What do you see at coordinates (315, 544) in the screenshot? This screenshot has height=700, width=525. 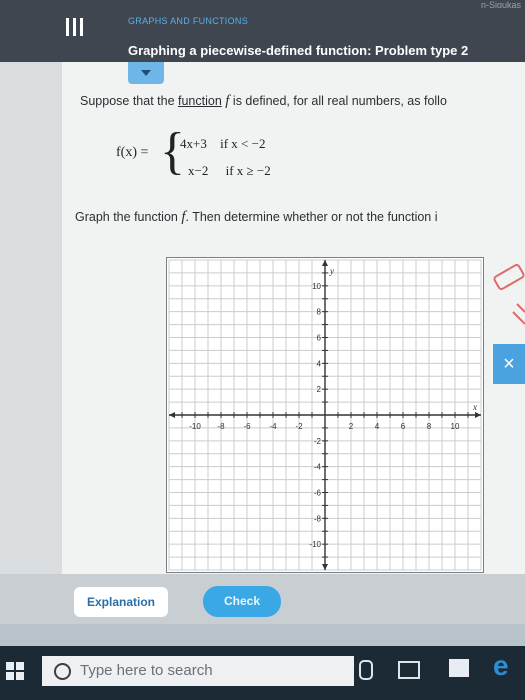 I see `y-tick-label: -10` at bounding box center [315, 544].